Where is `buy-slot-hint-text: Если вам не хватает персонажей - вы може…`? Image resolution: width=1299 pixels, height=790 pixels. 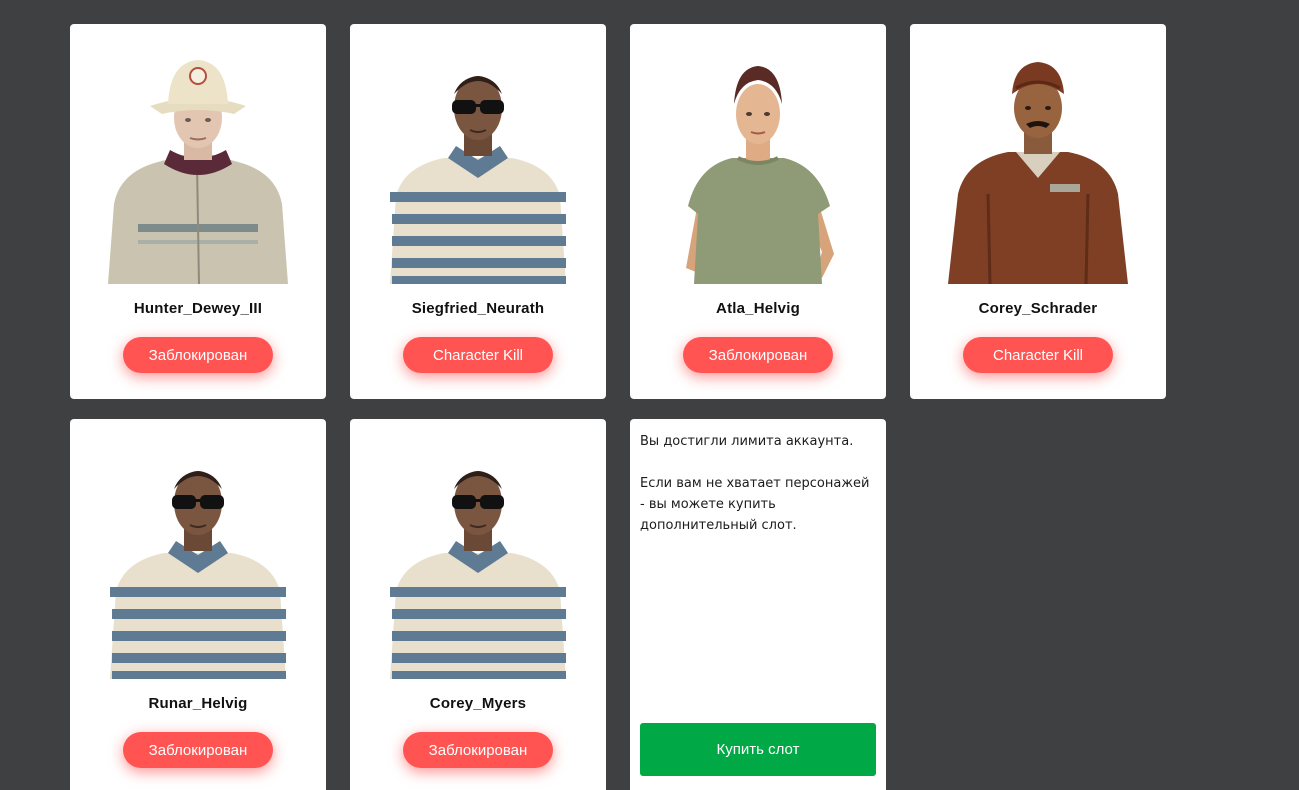
buy-slot-hint-text: Если вам не хватает персонажей - вы може… is located at coordinates (755, 504).